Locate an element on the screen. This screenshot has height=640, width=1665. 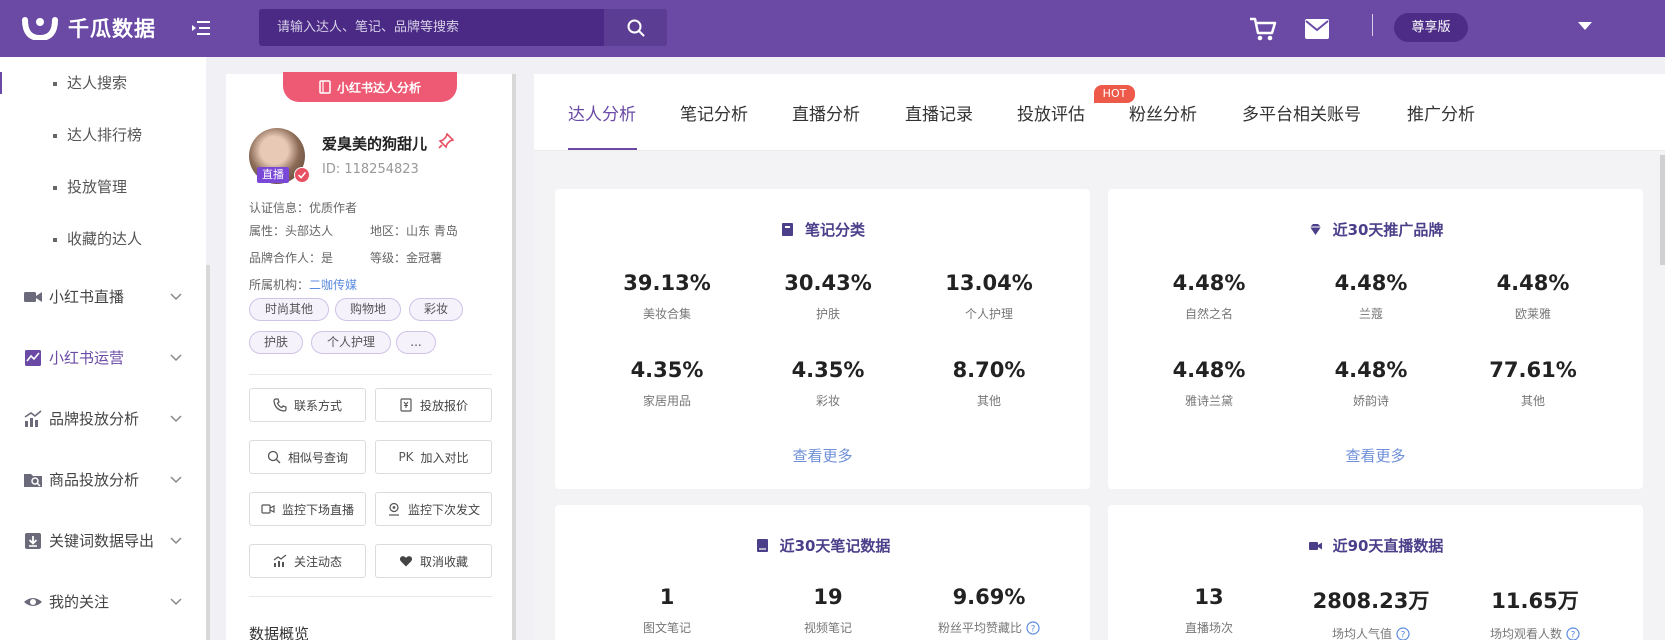
tag-skincare: 护肤 is located at coordinates (276, 342).